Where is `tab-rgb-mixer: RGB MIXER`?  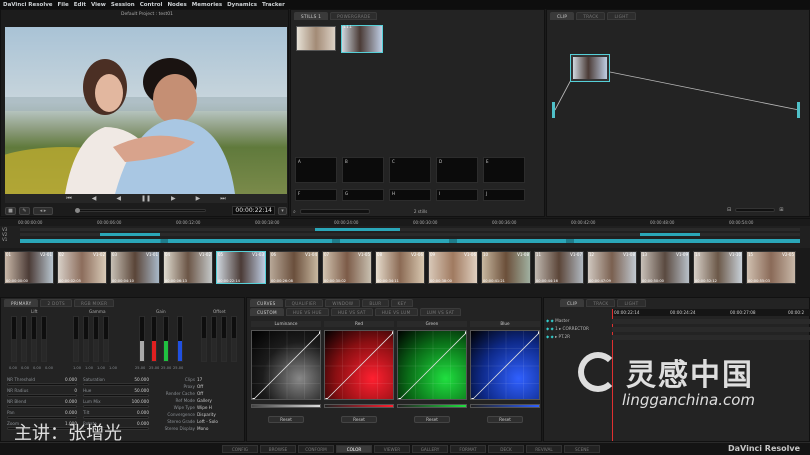 tab-rgb-mixer: RGB MIXER is located at coordinates (94, 303).